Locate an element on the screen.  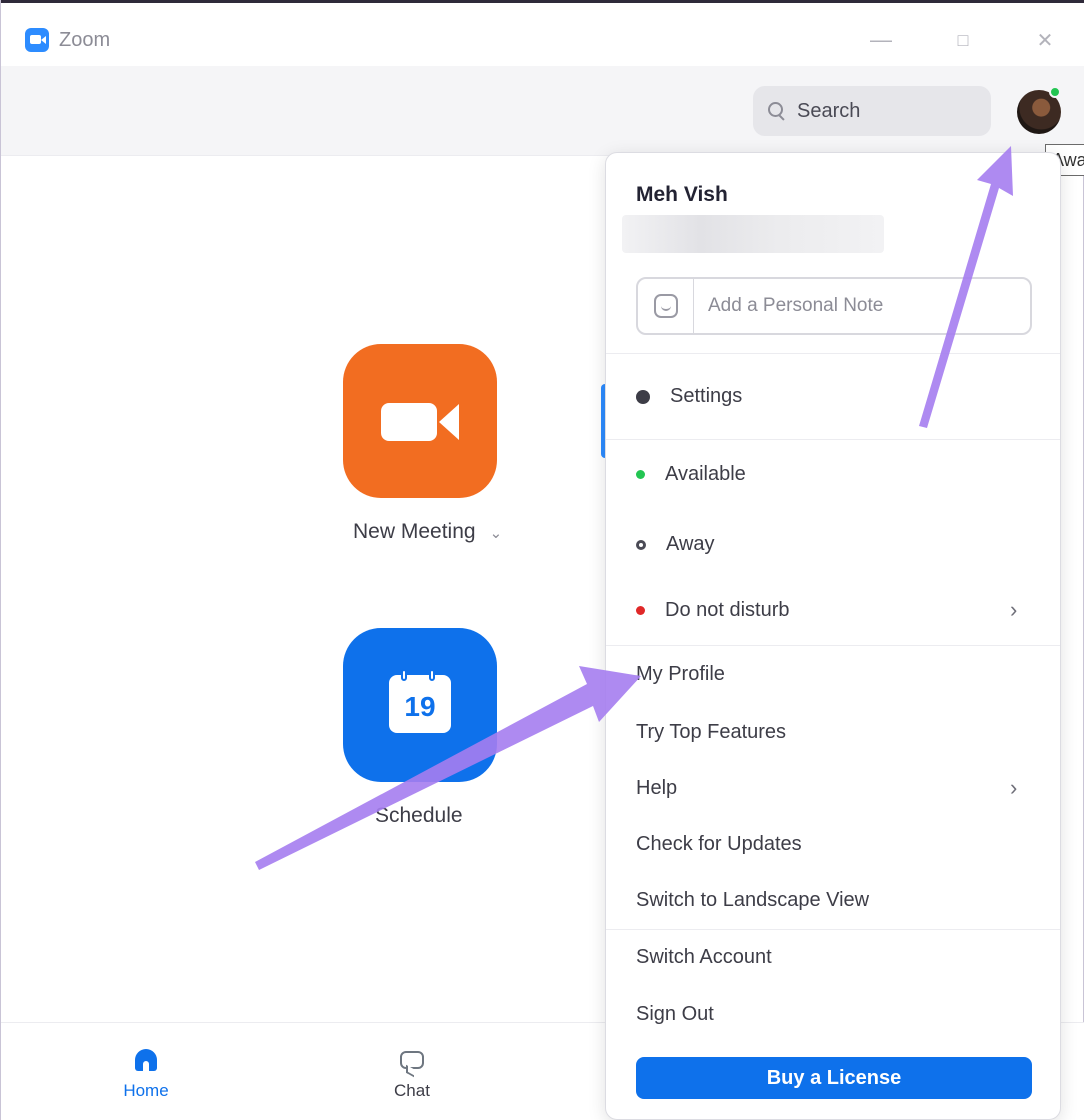
menu-item-switch-account: Switch Account is located at coordinates (704, 957).